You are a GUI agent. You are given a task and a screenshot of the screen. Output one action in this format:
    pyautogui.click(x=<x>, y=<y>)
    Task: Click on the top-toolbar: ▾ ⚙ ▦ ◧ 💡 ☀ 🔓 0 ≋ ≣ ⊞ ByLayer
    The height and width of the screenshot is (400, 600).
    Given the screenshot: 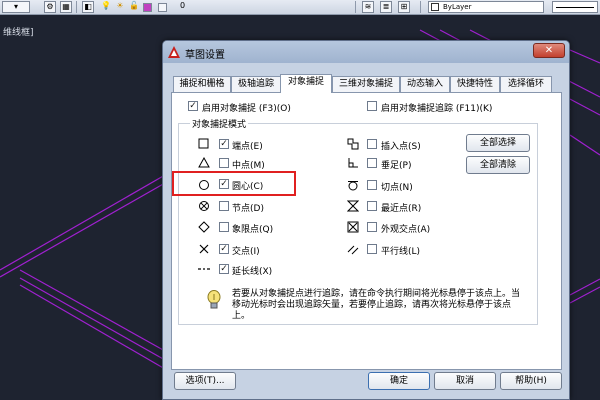 What is the action you would take?
    pyautogui.click(x=300, y=7)
    